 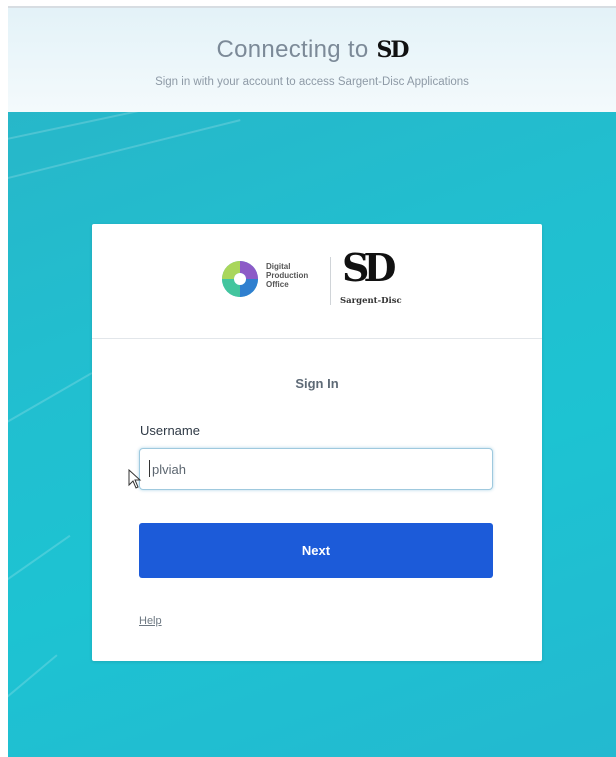 I want to click on next-button: Next, so click(x=316, y=550).